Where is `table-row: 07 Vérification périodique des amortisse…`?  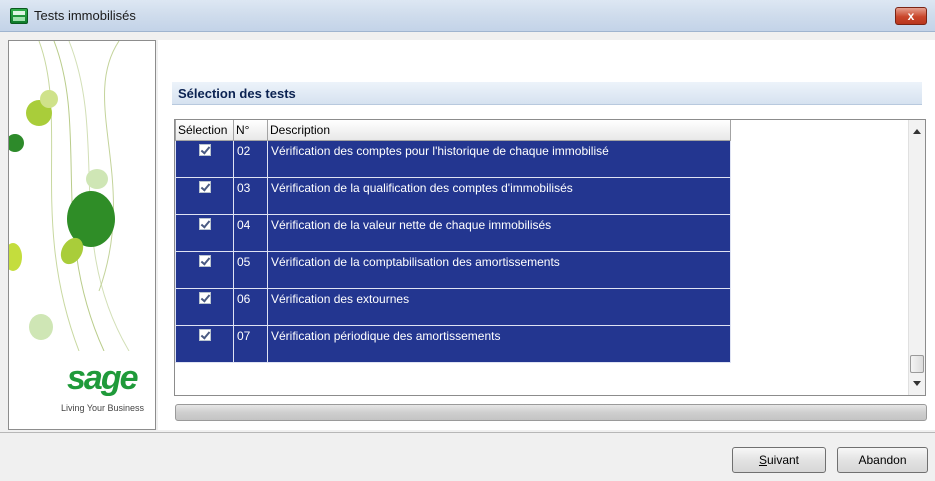 table-row: 07 Vérification périodique des amortisse… is located at coordinates (453, 343).